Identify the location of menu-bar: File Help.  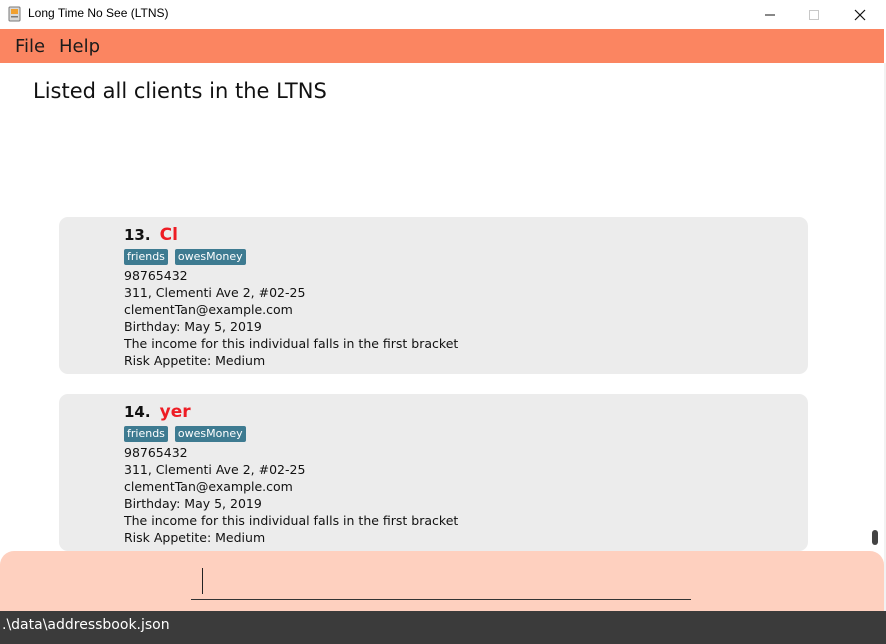
(442, 46).